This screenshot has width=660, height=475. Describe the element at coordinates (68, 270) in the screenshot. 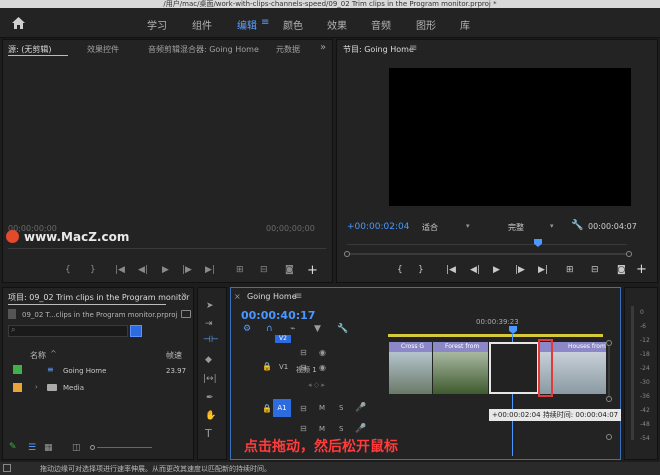

I see `mark-in-icon: {` at that location.